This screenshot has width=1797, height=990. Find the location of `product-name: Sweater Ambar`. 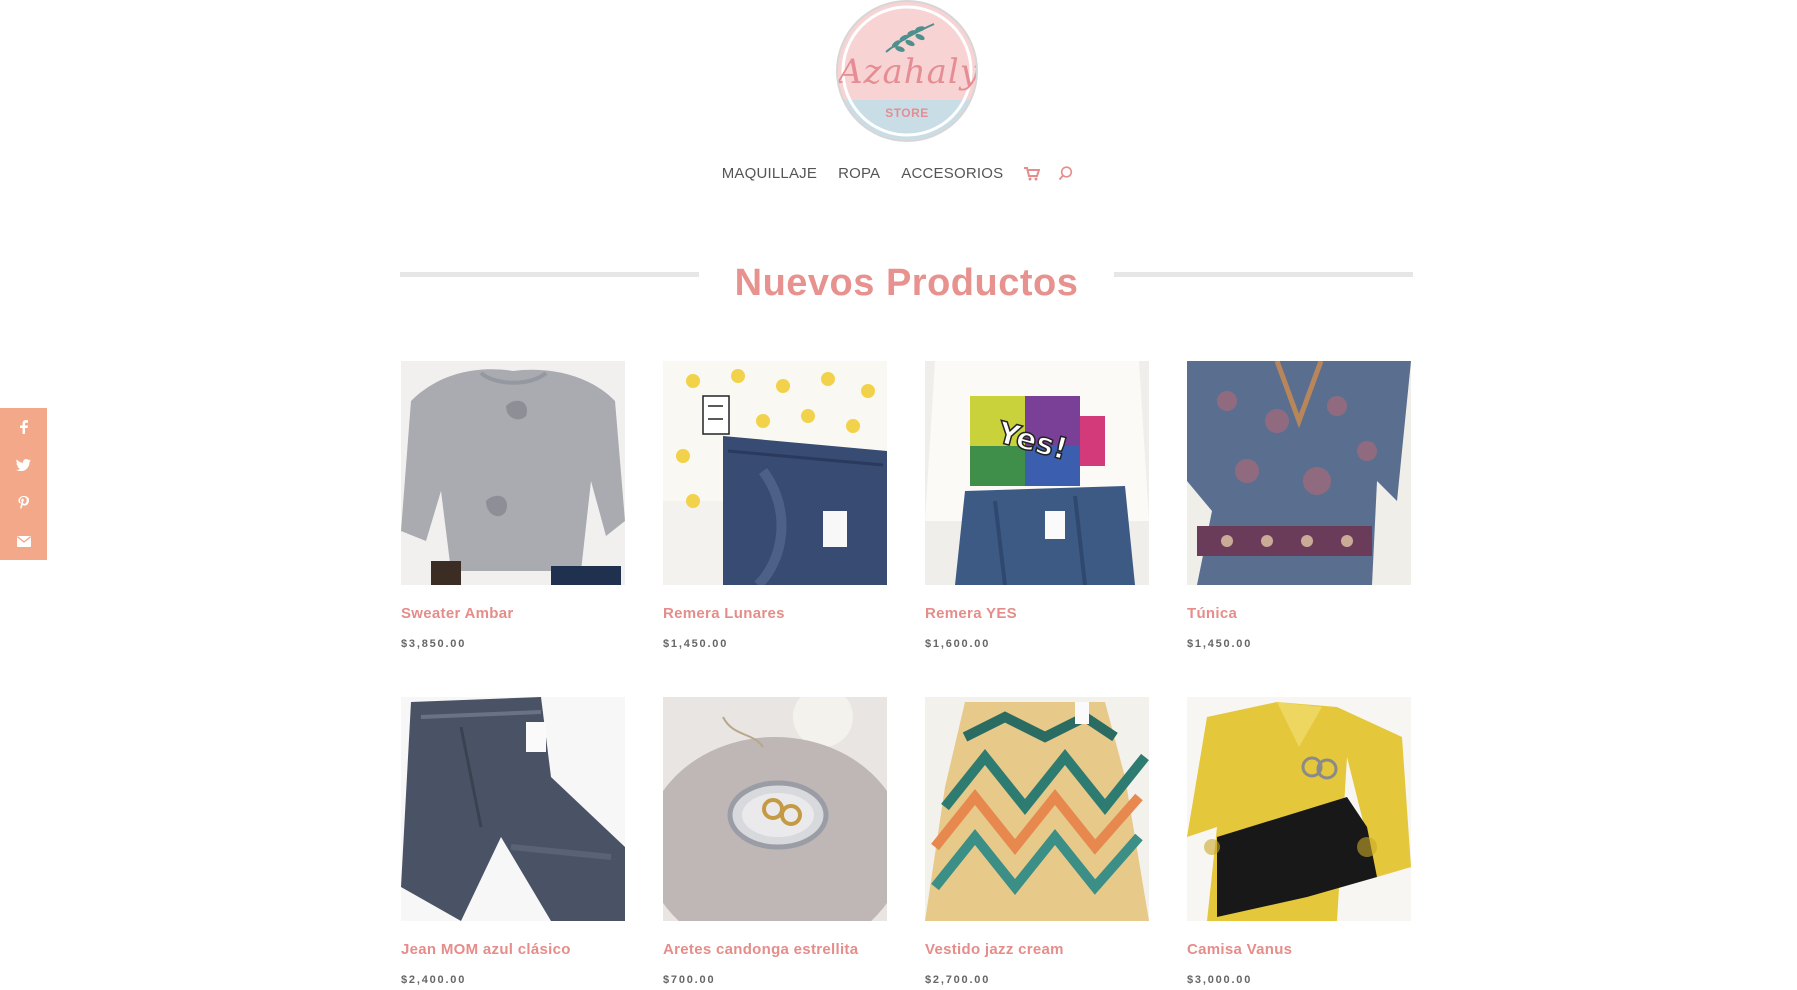

product-name: Sweater Ambar is located at coordinates (457, 613).